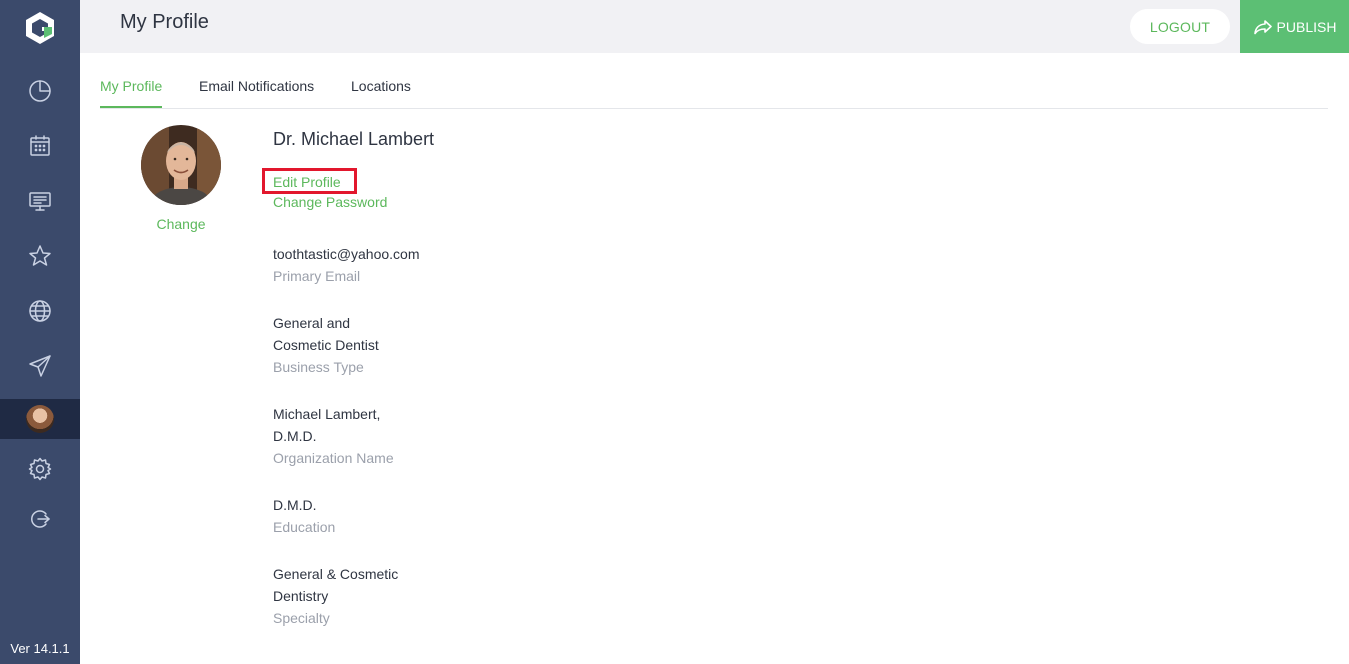  Describe the element at coordinates (256, 92) in the screenshot. I see `tab-email-notifications: Email Notifications` at that location.